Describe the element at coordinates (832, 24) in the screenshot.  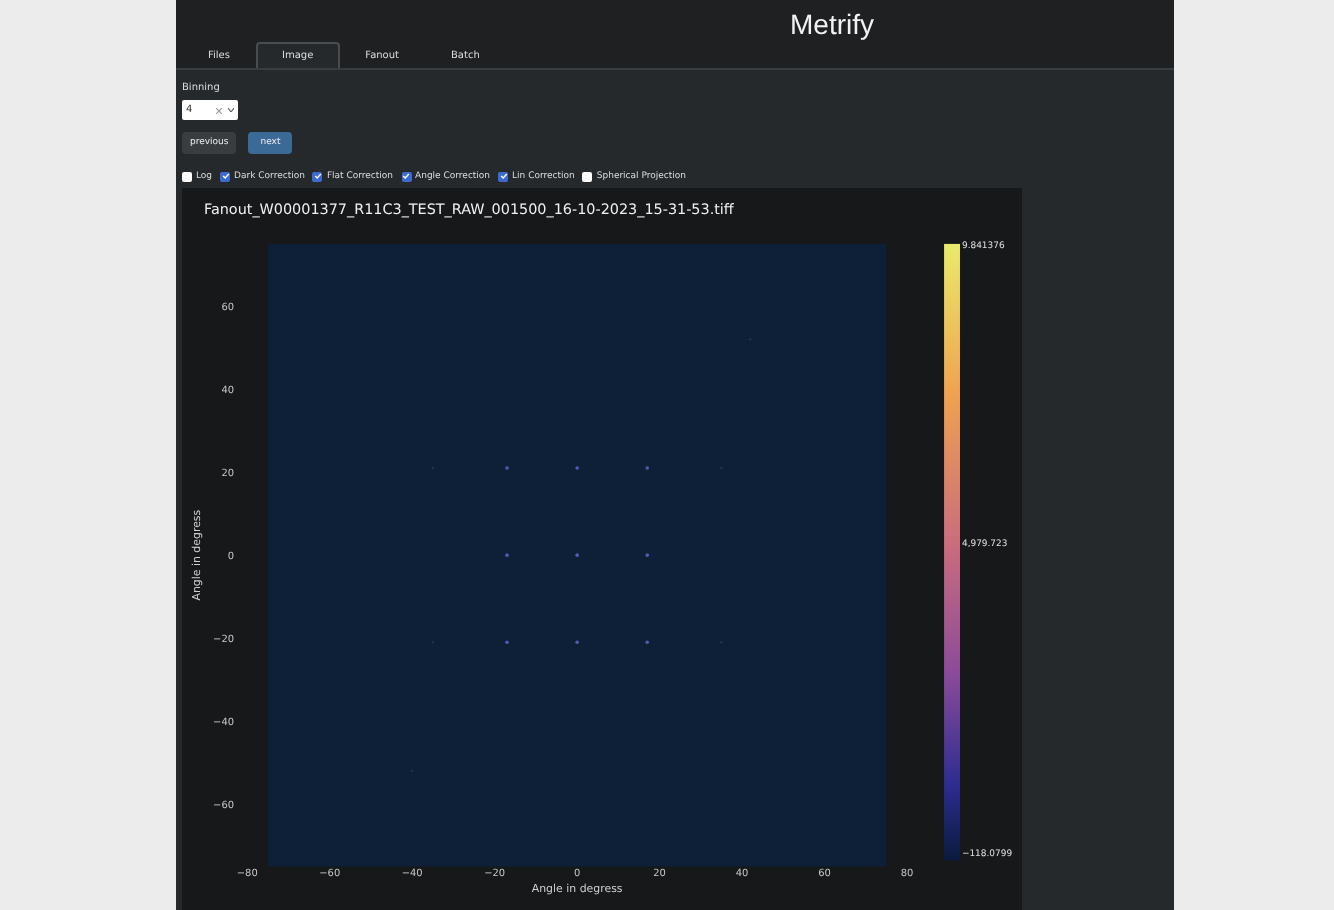
I see `app-title: Metrify` at that location.